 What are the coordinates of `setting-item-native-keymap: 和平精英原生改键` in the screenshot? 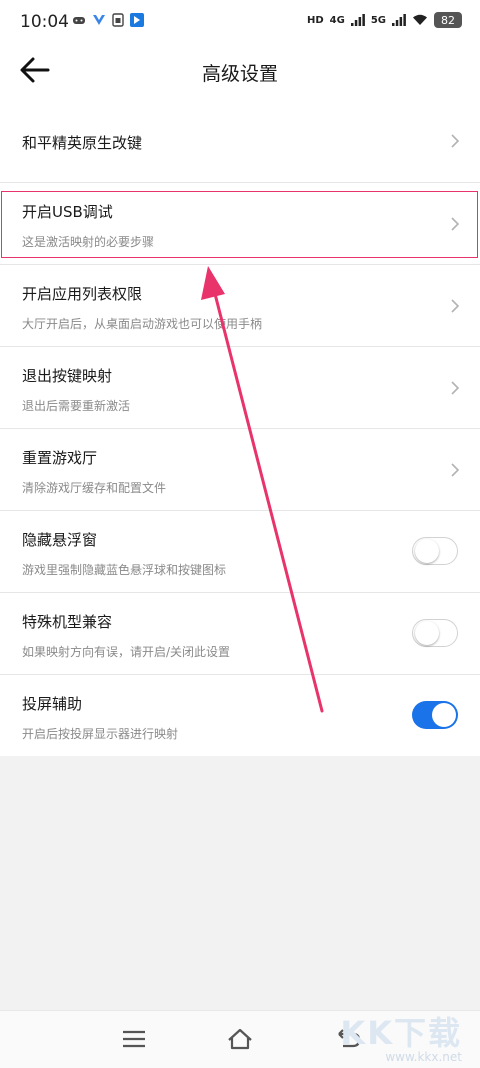 It's located at (240, 141).